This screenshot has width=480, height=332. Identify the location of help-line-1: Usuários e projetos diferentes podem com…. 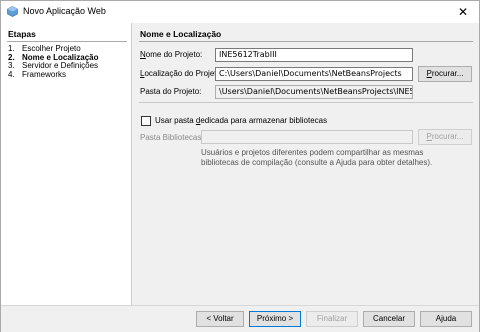
(312, 152).